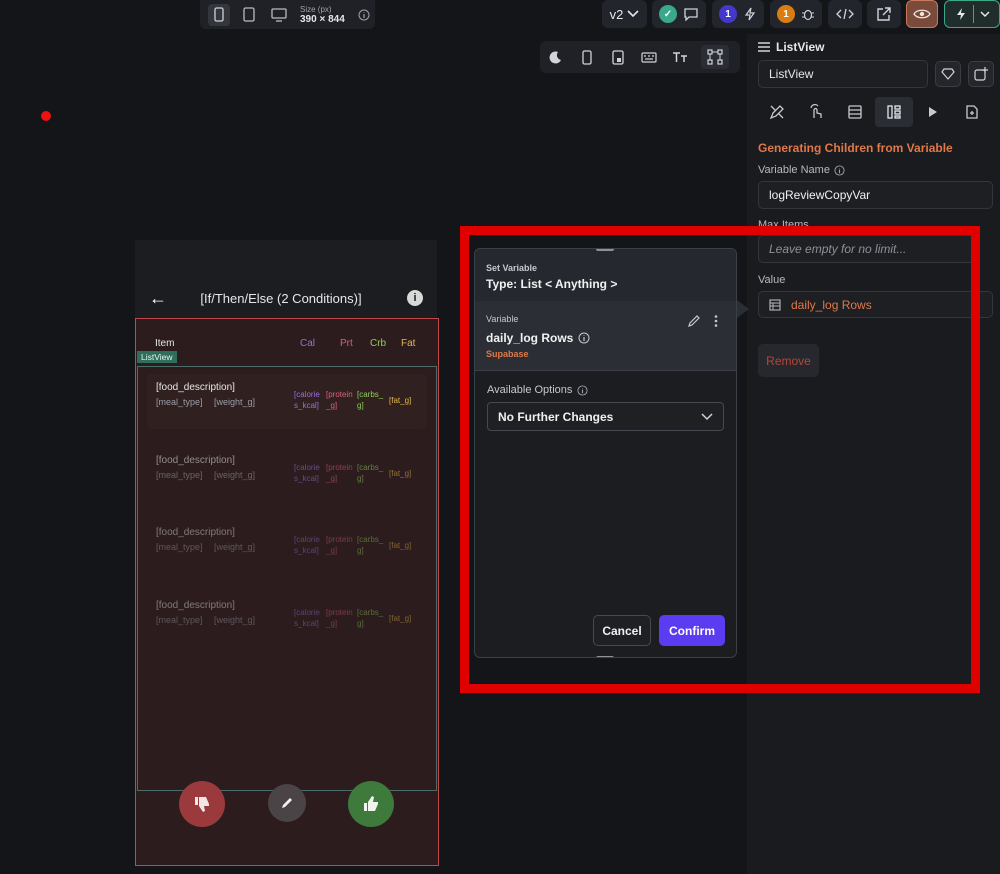 This screenshot has width=1000, height=874. What do you see at coordinates (364, 15) in the screenshot?
I see `size-info-button` at bounding box center [364, 15].